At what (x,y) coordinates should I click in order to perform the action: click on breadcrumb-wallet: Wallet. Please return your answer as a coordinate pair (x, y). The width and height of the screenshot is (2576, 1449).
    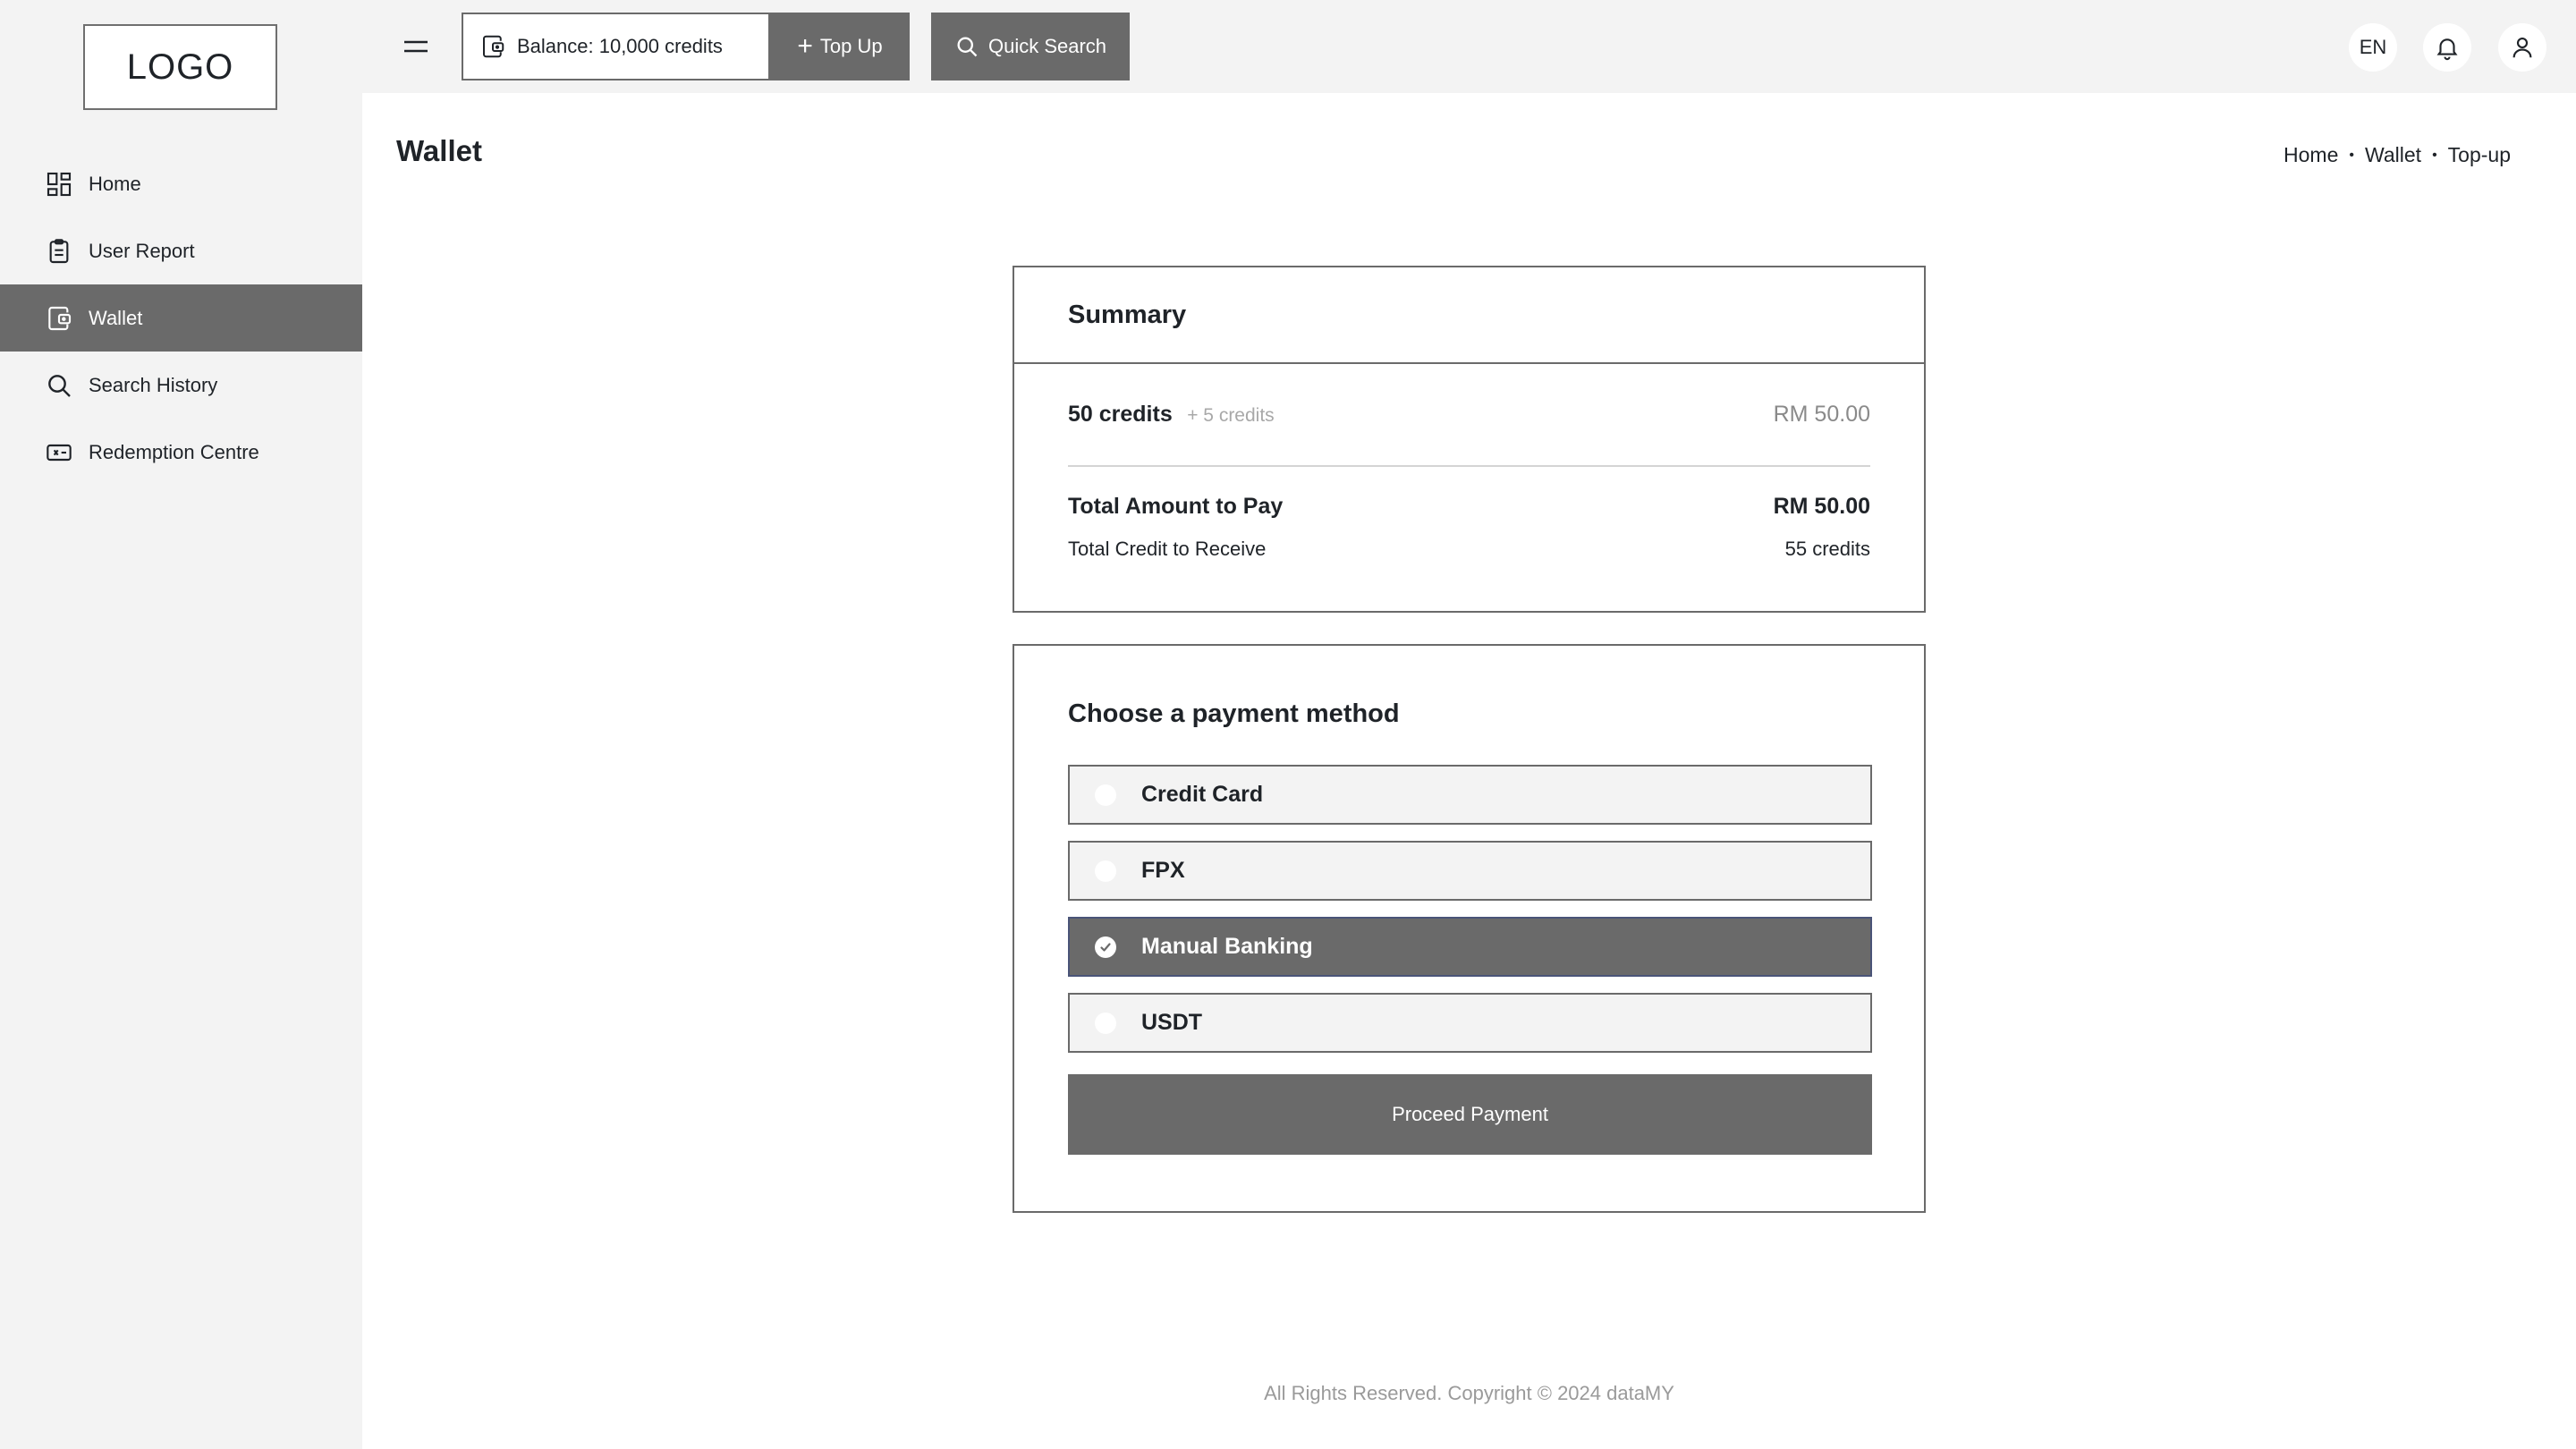
    Looking at the image, I should click on (2393, 155).